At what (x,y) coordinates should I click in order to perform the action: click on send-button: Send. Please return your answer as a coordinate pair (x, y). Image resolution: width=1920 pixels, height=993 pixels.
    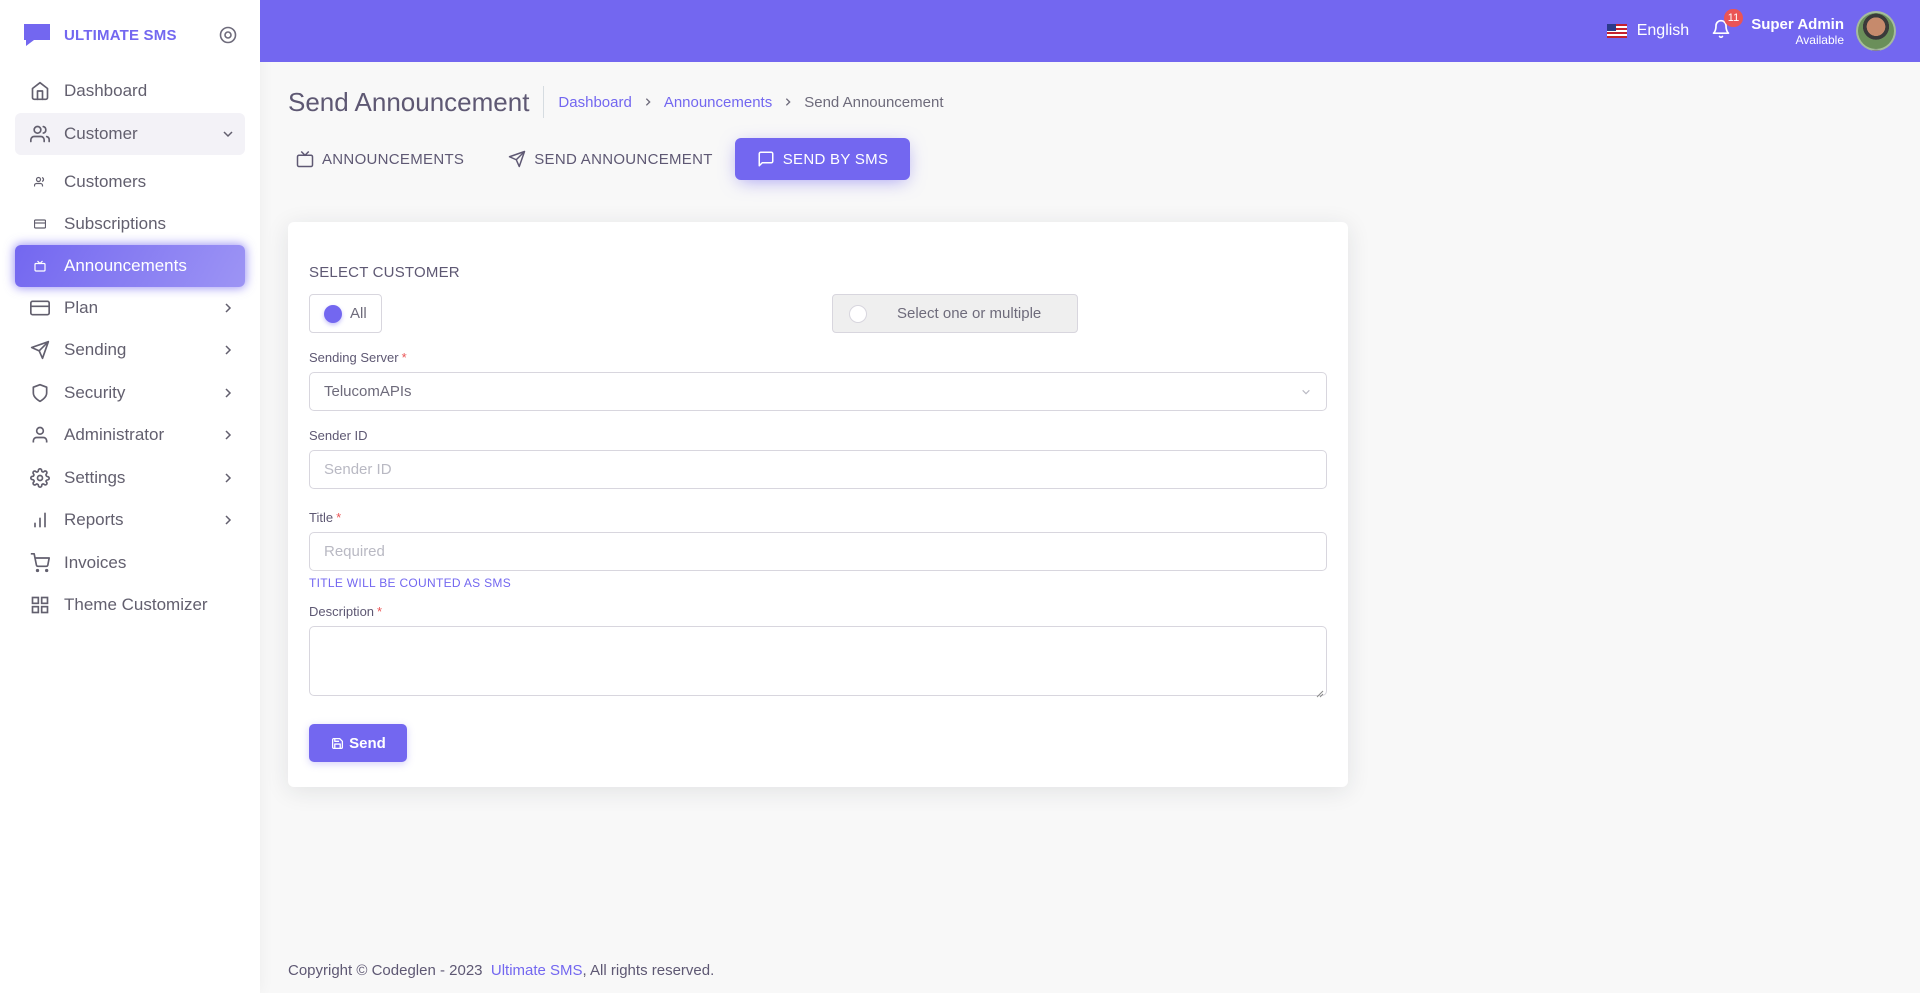
    Looking at the image, I should click on (358, 743).